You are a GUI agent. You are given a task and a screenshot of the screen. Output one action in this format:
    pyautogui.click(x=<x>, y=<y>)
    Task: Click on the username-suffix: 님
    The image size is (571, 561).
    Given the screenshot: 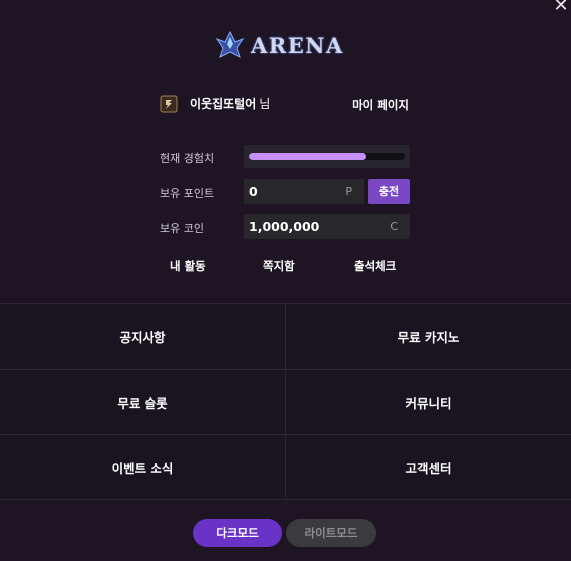 What is the action you would take?
    pyautogui.click(x=265, y=104)
    